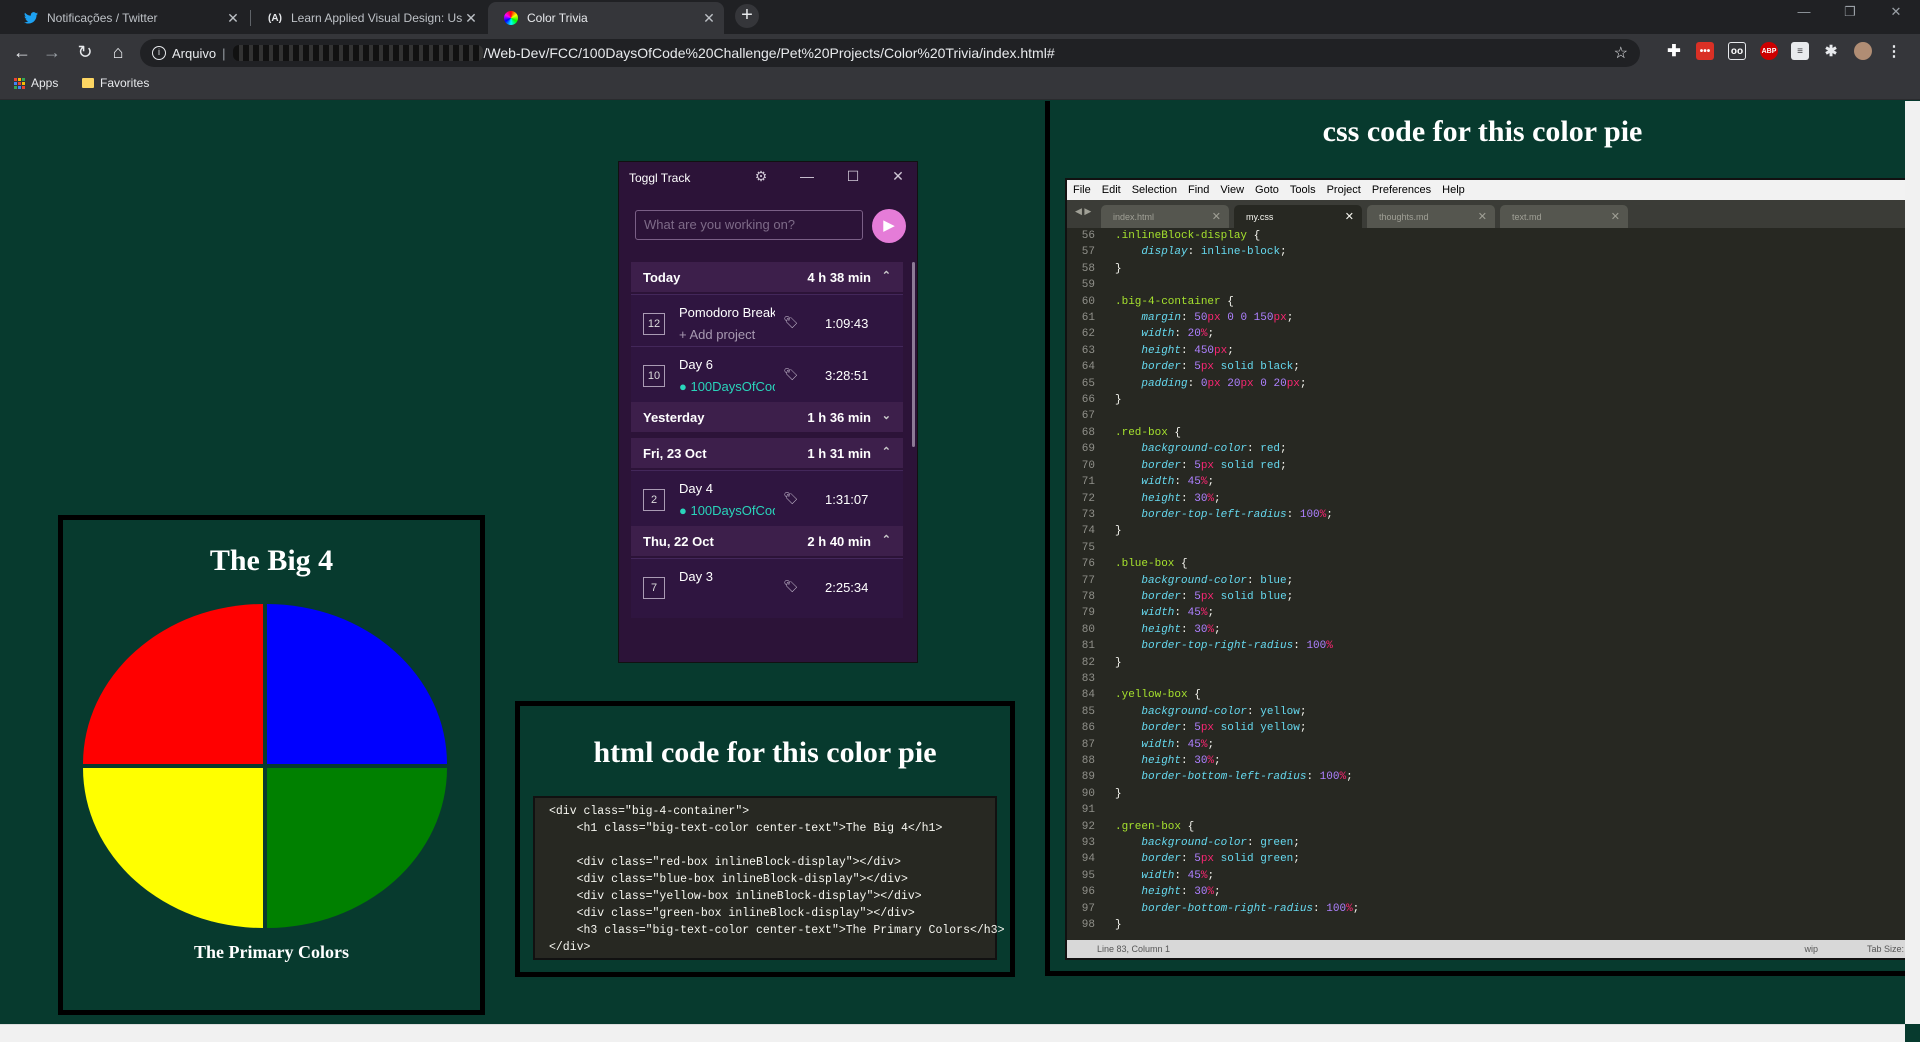 Image resolution: width=1920 pixels, height=1042 pixels. Describe the element at coordinates (1181, 629) in the screenshot. I see `css-code-line: height: 30%;` at that location.